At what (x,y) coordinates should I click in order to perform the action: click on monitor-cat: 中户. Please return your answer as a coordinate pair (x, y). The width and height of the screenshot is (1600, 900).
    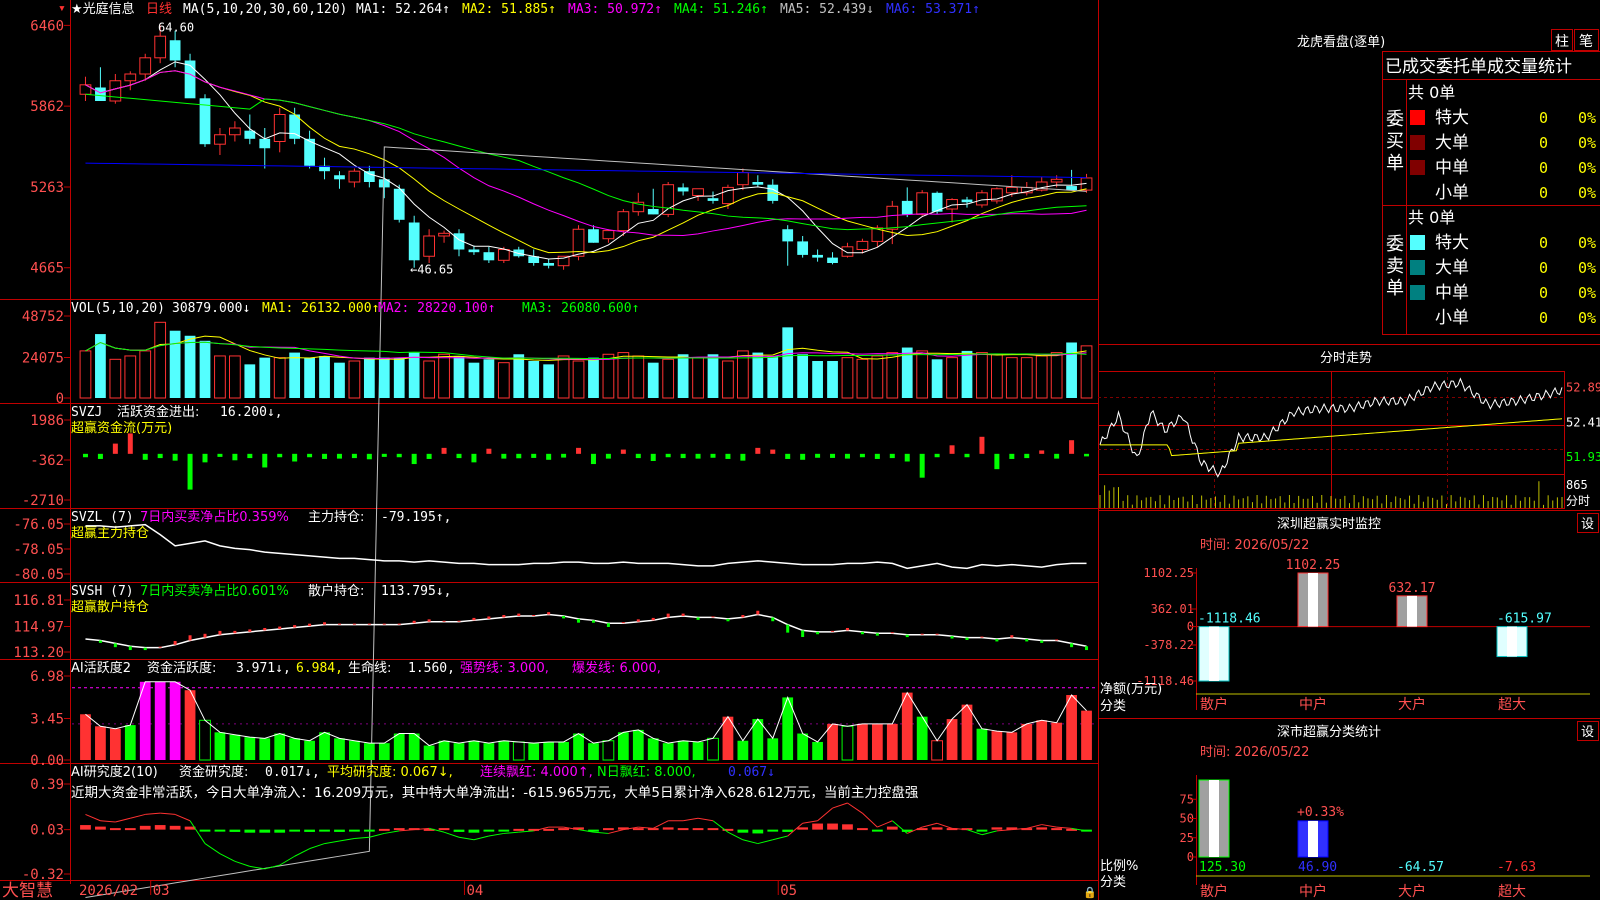
    Looking at the image, I should click on (1313, 704).